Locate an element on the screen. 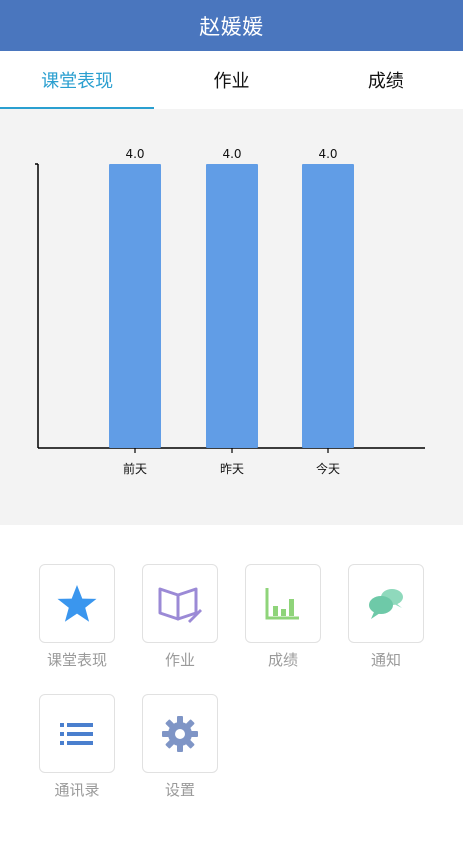 The height and width of the screenshot is (841, 463). tab-label: 作业 is located at coordinates (231, 81).